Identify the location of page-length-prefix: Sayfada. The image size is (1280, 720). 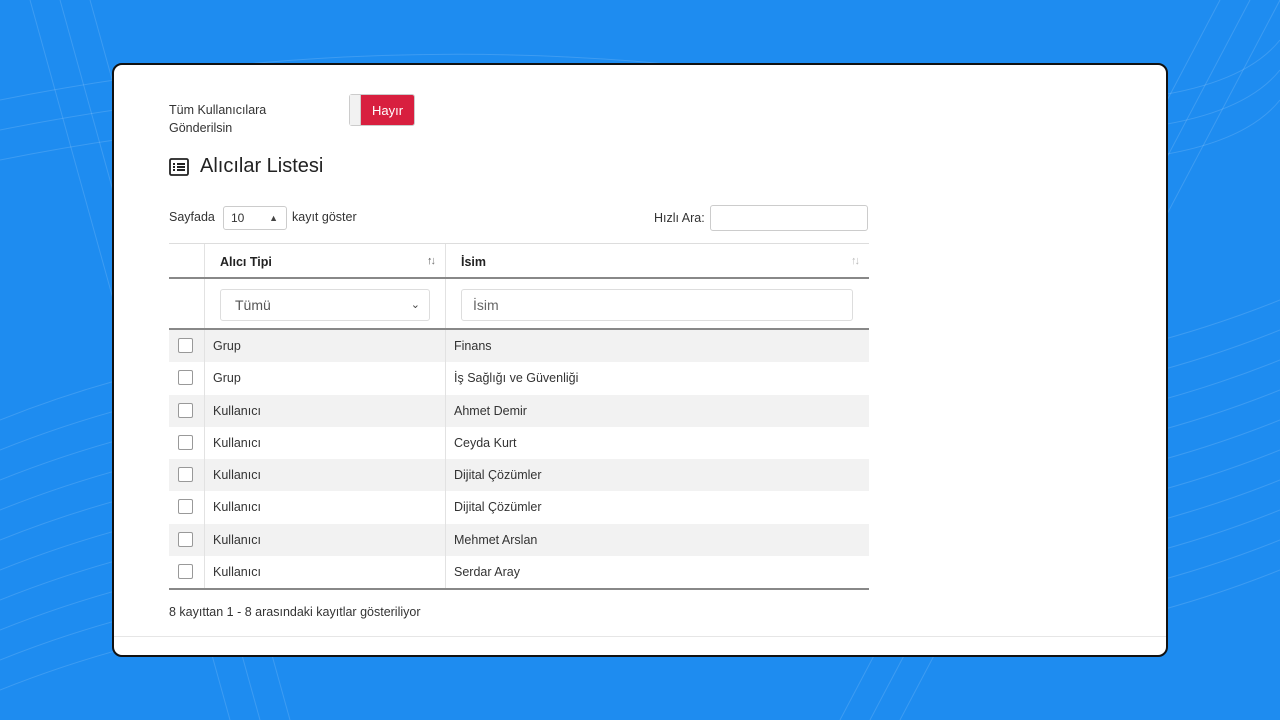
(192, 217).